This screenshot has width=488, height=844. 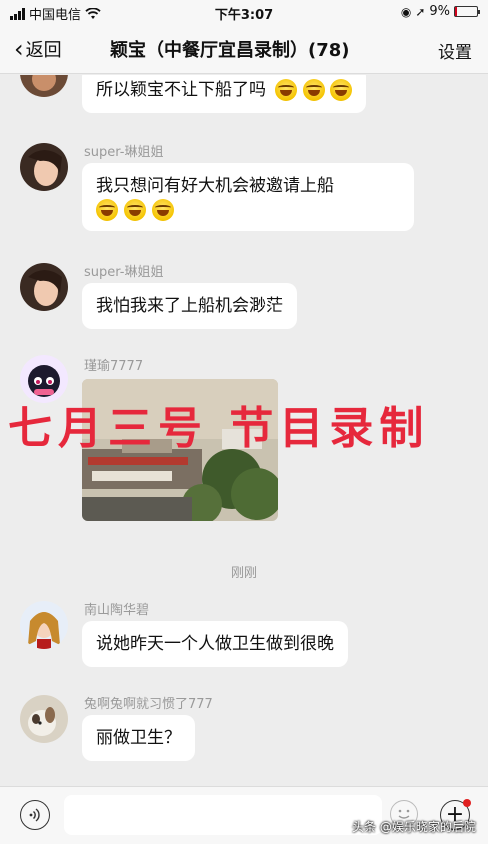 I want to click on emoji-row, so click(x=248, y=210).